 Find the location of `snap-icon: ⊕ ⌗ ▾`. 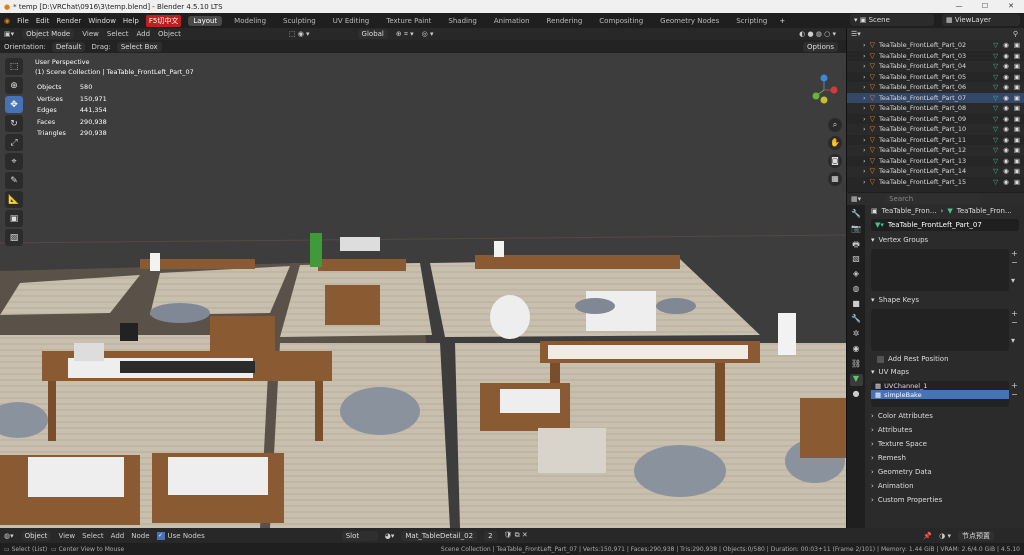

snap-icon: ⊕ ⌗ ▾ is located at coordinates (405, 34).